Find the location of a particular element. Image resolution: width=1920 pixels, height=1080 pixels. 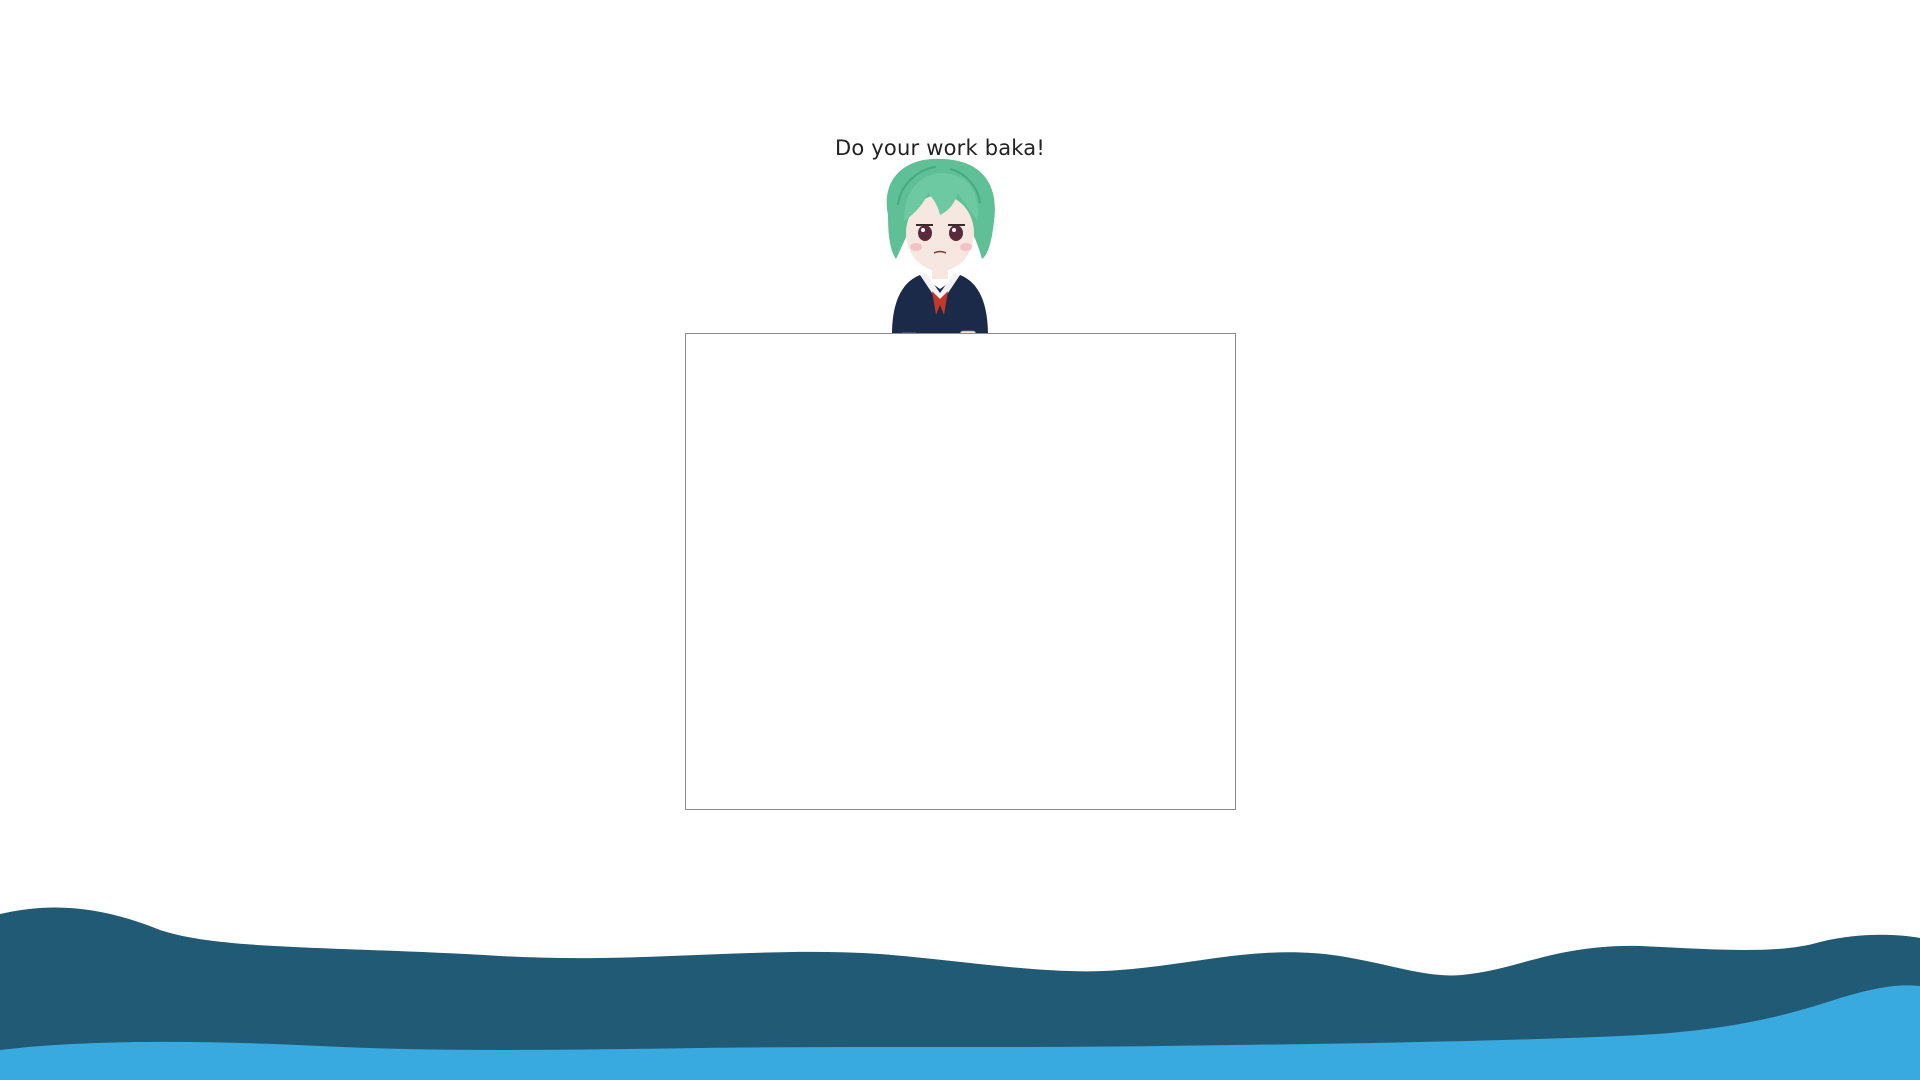

anime-girl-mascot-icon is located at coordinates (940, 251).